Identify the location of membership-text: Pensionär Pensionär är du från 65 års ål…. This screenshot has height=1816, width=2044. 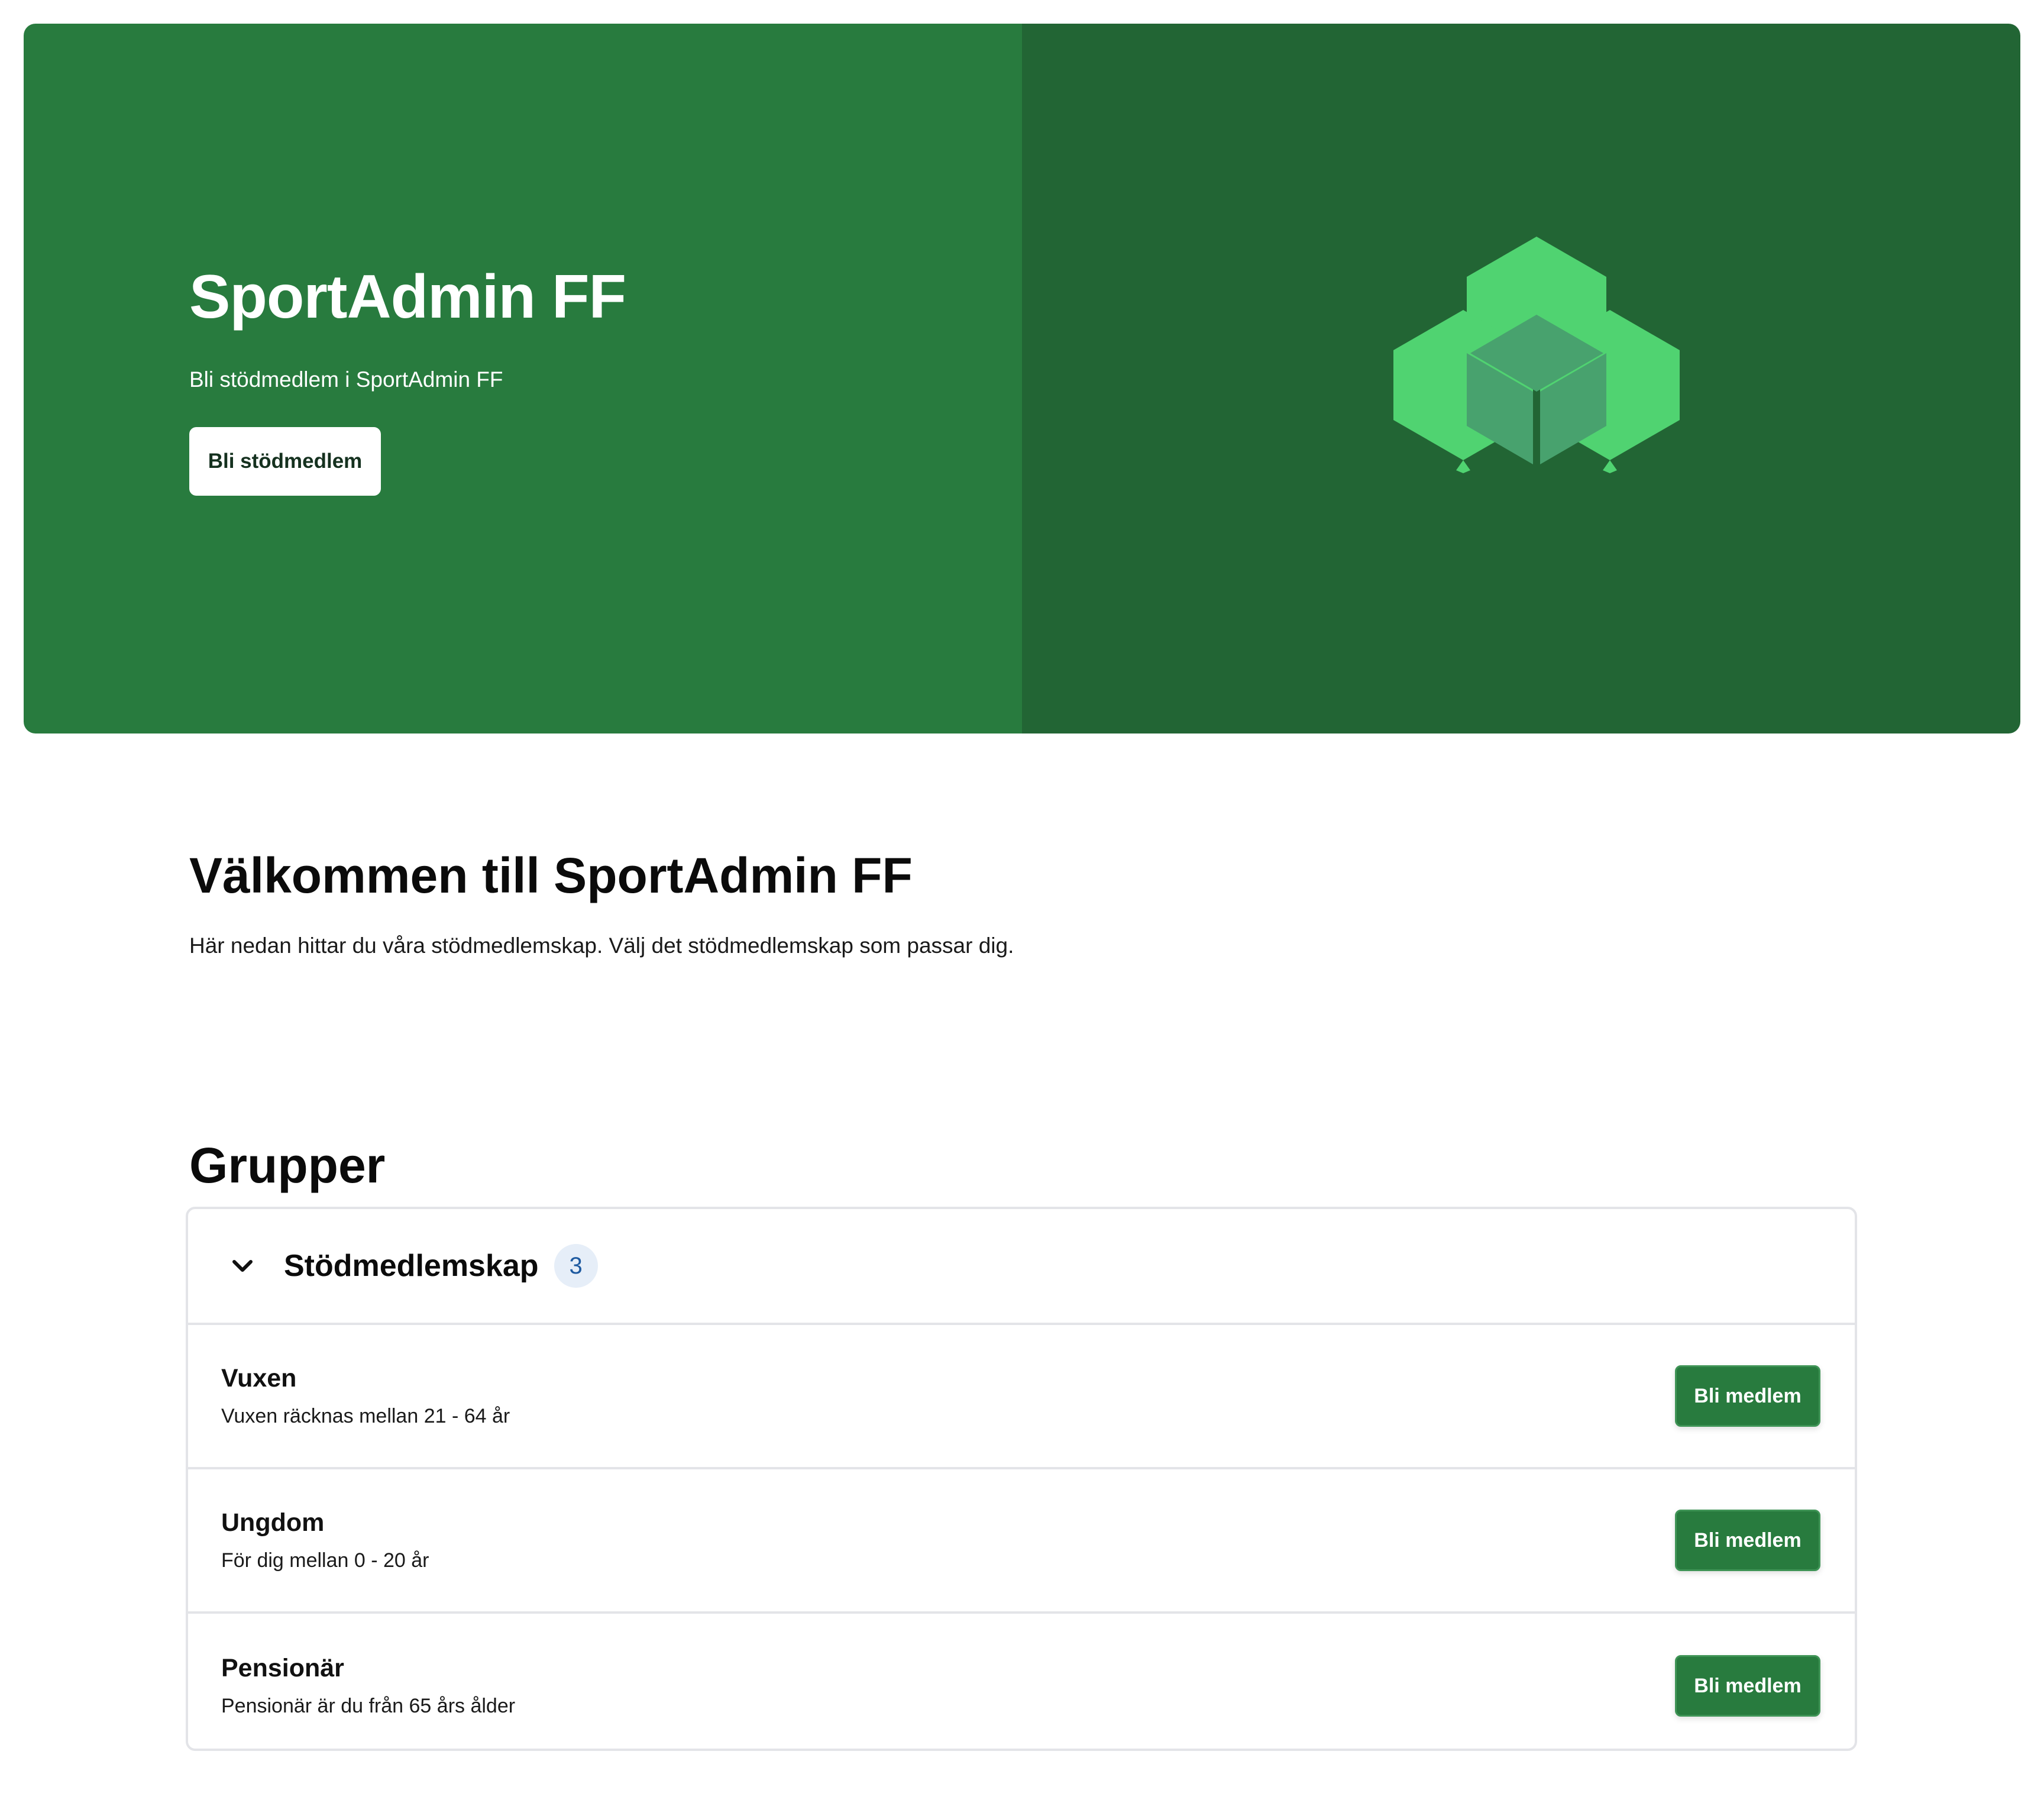
(368, 1686).